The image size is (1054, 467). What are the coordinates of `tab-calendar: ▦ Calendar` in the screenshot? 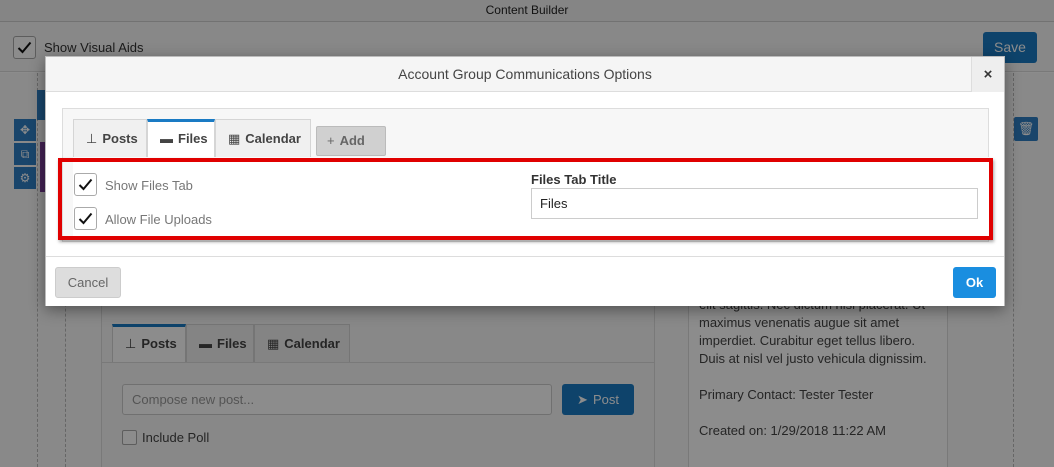 It's located at (263, 138).